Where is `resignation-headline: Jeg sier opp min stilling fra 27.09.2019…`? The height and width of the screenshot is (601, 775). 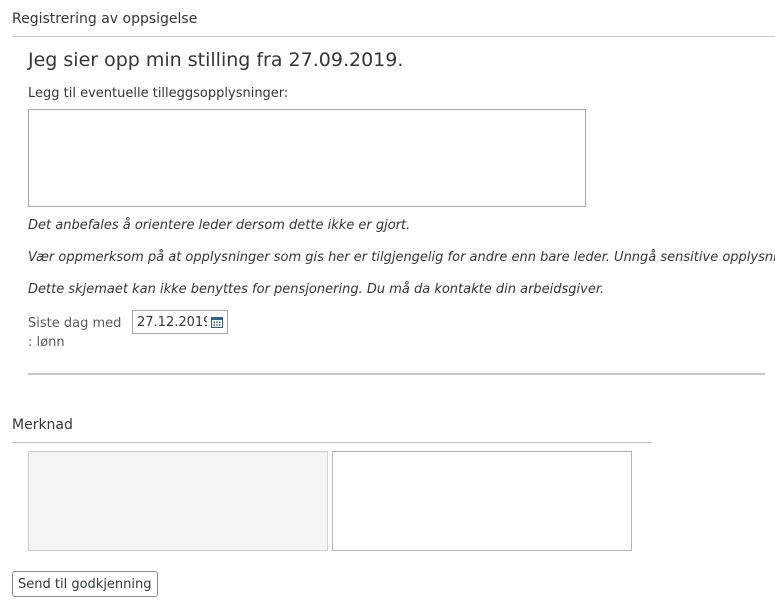 resignation-headline: Jeg sier opp min stilling fra 27.09.2019… is located at coordinates (216, 60).